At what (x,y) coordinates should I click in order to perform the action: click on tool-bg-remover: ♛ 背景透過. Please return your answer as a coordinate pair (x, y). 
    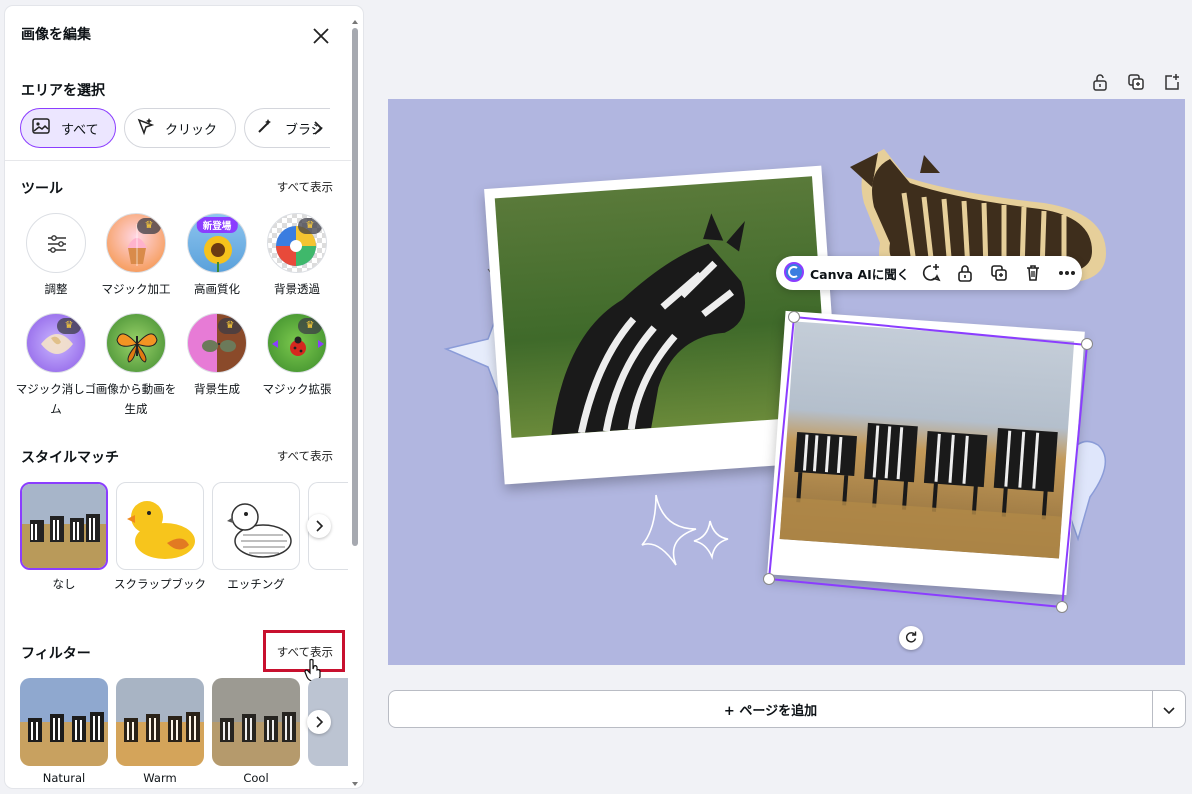
    Looking at the image, I should click on (297, 256).